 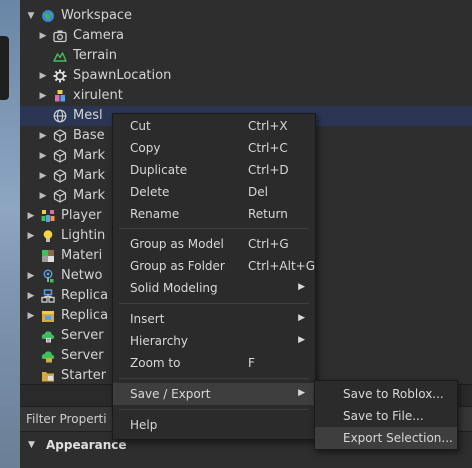 What do you see at coordinates (82, 275) in the screenshot?
I see `explorer-item-label: Netwo` at bounding box center [82, 275].